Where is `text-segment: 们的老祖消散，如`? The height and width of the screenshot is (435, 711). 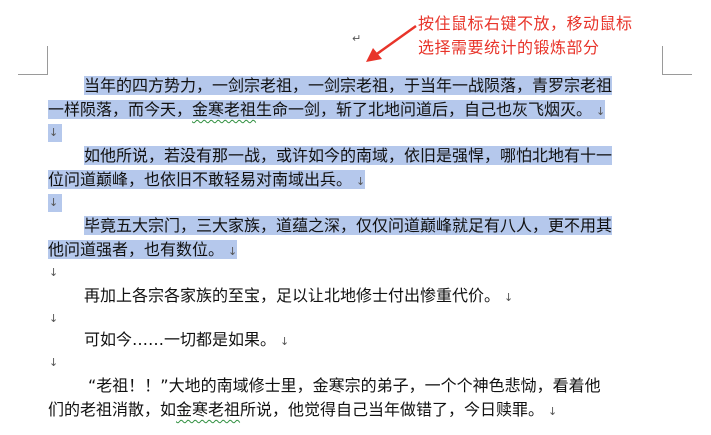 text-segment: 们的老祖消散，如 is located at coordinates (112, 409).